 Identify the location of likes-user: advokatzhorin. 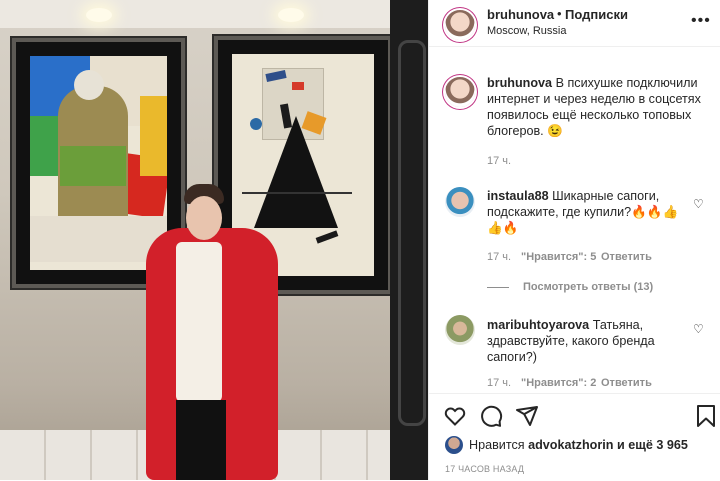
(570, 445).